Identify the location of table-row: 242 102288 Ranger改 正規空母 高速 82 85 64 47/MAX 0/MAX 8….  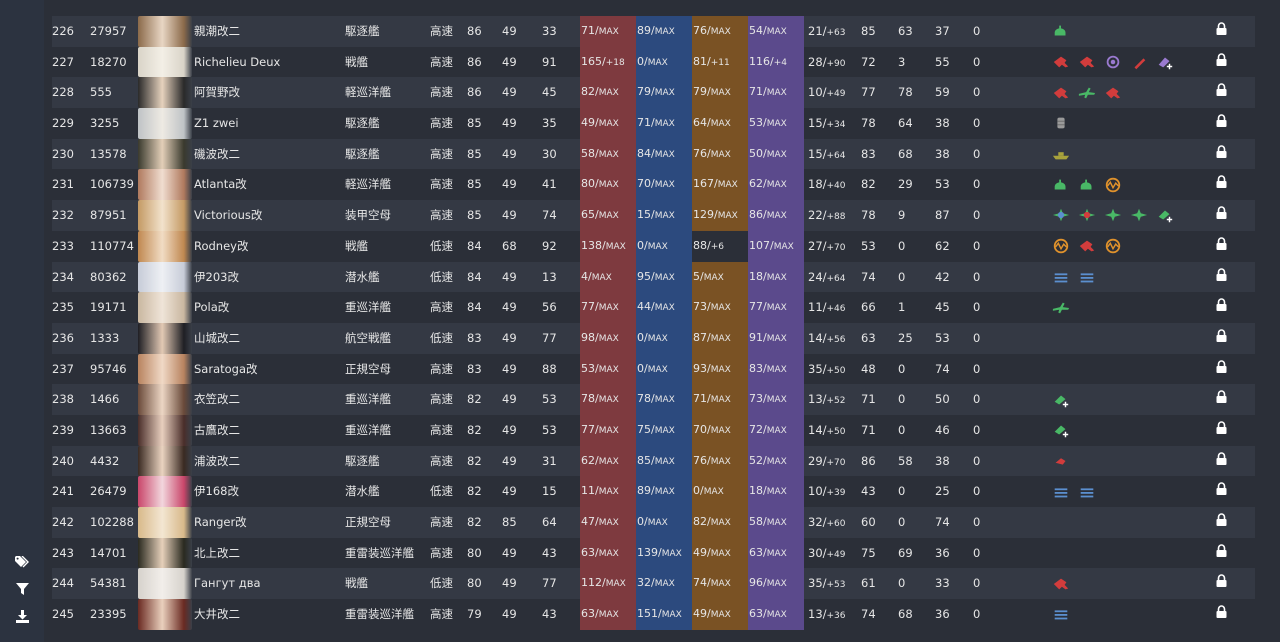
(653, 522).